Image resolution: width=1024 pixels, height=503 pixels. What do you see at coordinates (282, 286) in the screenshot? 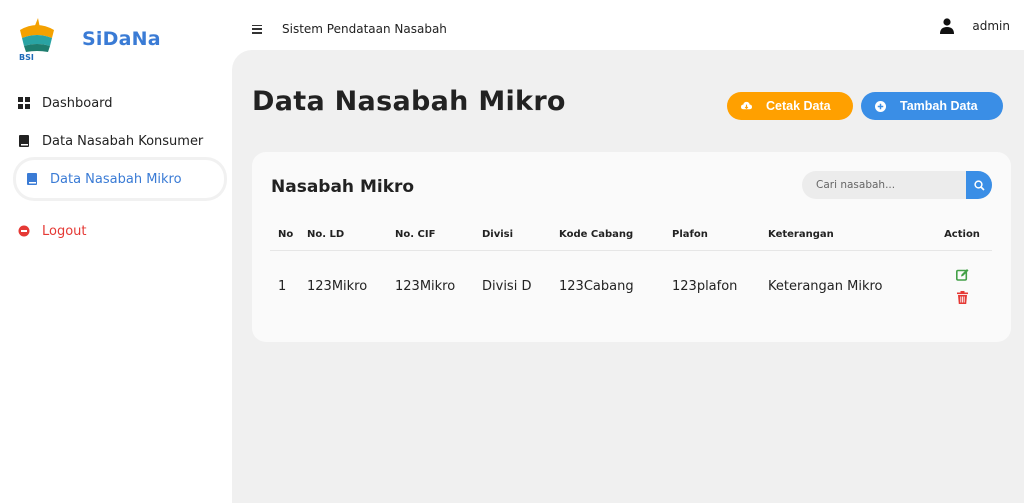
I see `cell-no: 1` at bounding box center [282, 286].